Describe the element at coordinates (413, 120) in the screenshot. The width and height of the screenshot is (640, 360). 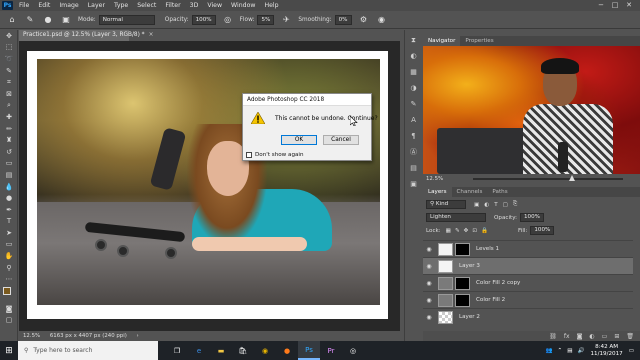
I see `character-panel-icon: A` at that location.